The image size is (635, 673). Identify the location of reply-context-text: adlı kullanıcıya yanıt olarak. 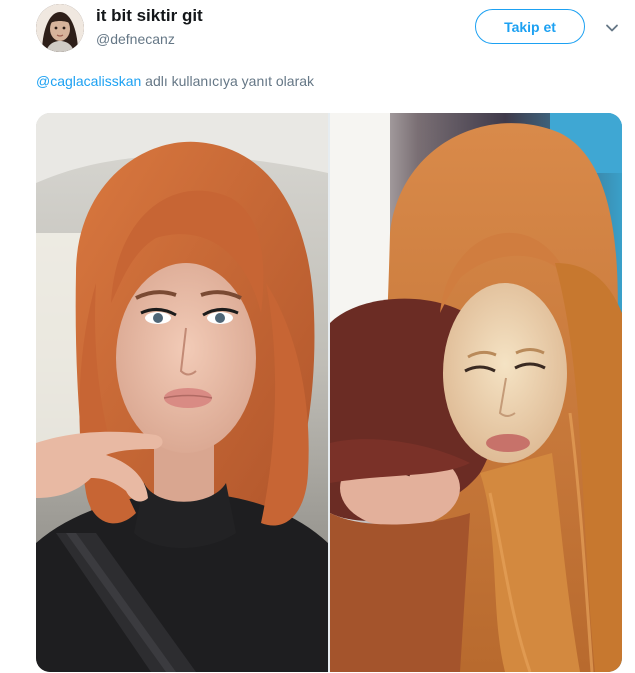
(228, 81).